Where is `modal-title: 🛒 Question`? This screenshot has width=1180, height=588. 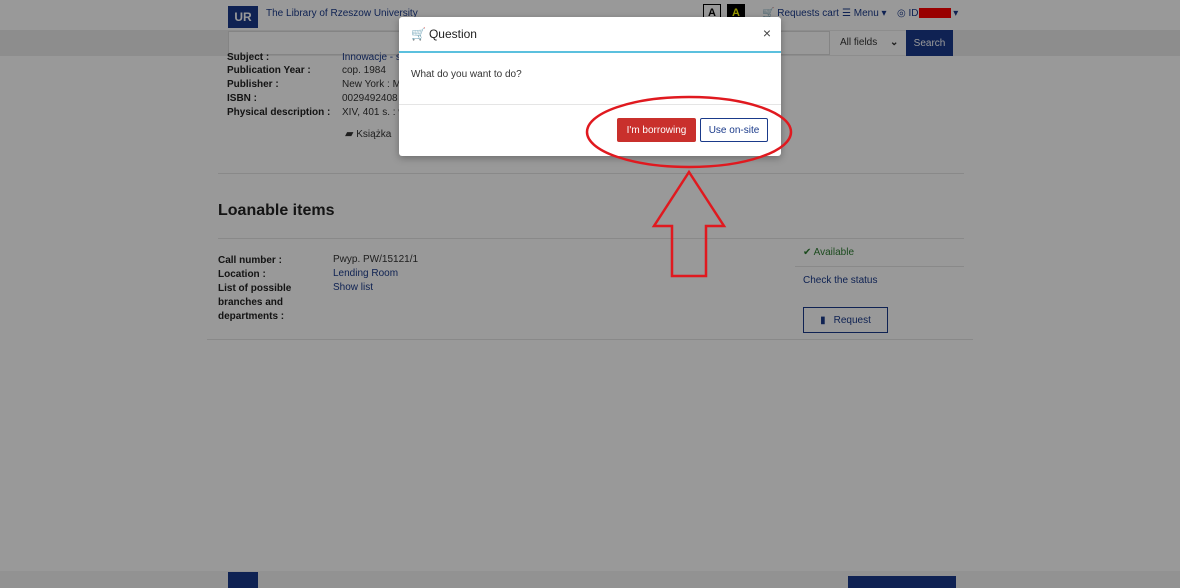
modal-title: 🛒 Question is located at coordinates (444, 34).